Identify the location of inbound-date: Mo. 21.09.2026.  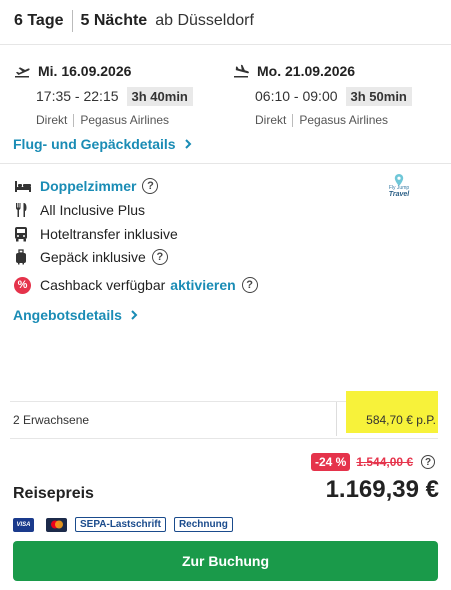
(306, 71).